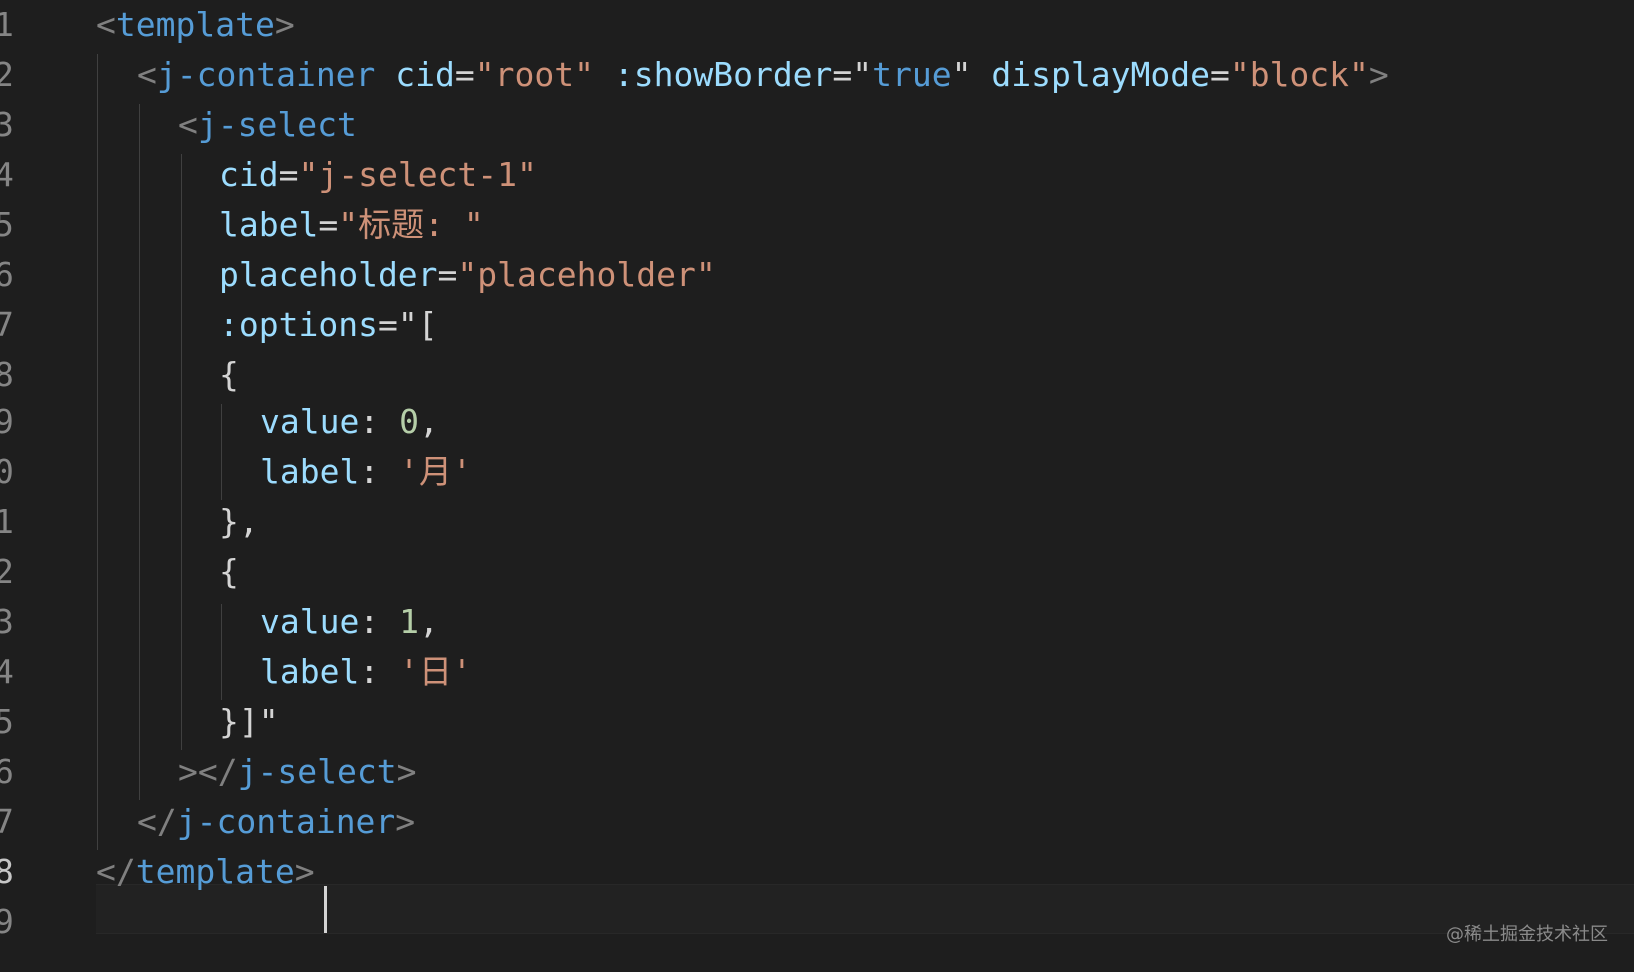 The height and width of the screenshot is (972, 1634). I want to click on code-line-18: </template>, so click(205, 872).